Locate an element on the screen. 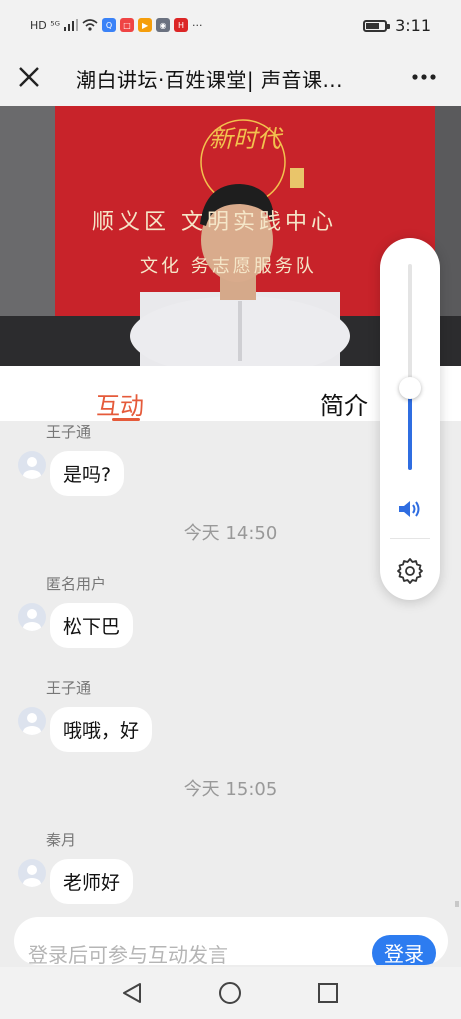 The height and width of the screenshot is (1019, 461). divider is located at coordinates (410, 538).